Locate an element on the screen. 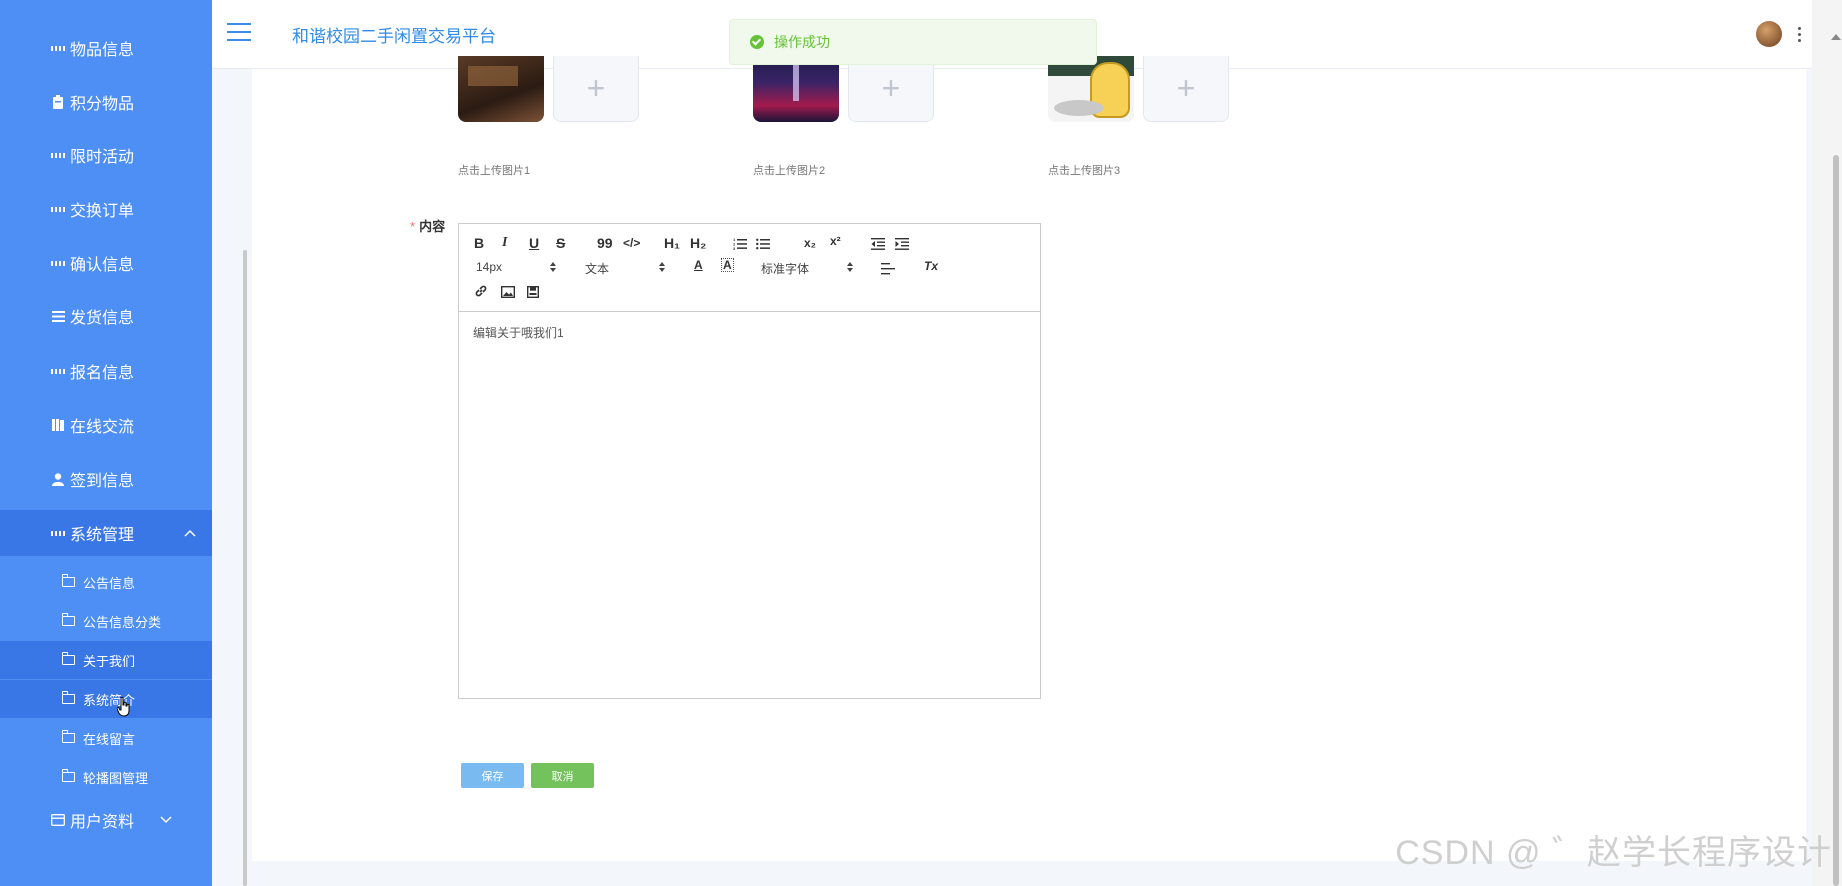 Image resolution: width=1842 pixels, height=886 pixels. svg-text: 3 is located at coordinates (734, 248).